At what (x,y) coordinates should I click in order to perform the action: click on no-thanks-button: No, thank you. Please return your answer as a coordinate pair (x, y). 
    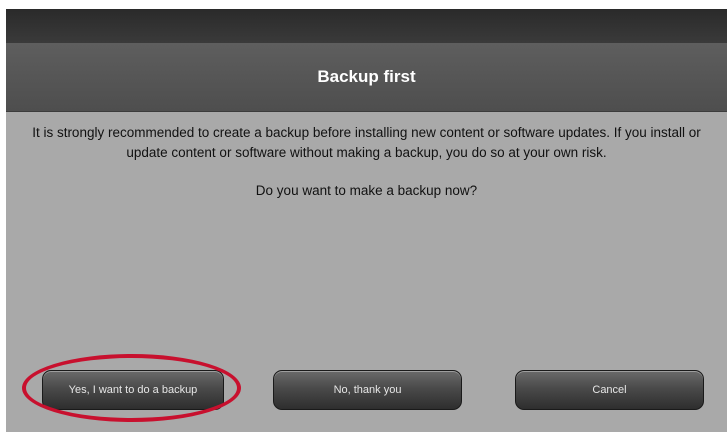
    Looking at the image, I should click on (367, 390).